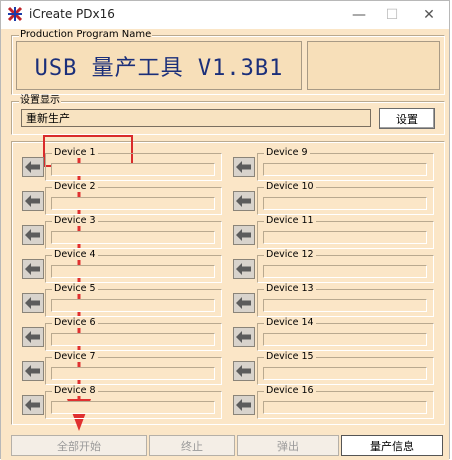 Image resolution: width=452 pixels, height=460 pixels. What do you see at coordinates (79, 445) in the screenshot?
I see `start-all-button: 全部开始` at bounding box center [79, 445].